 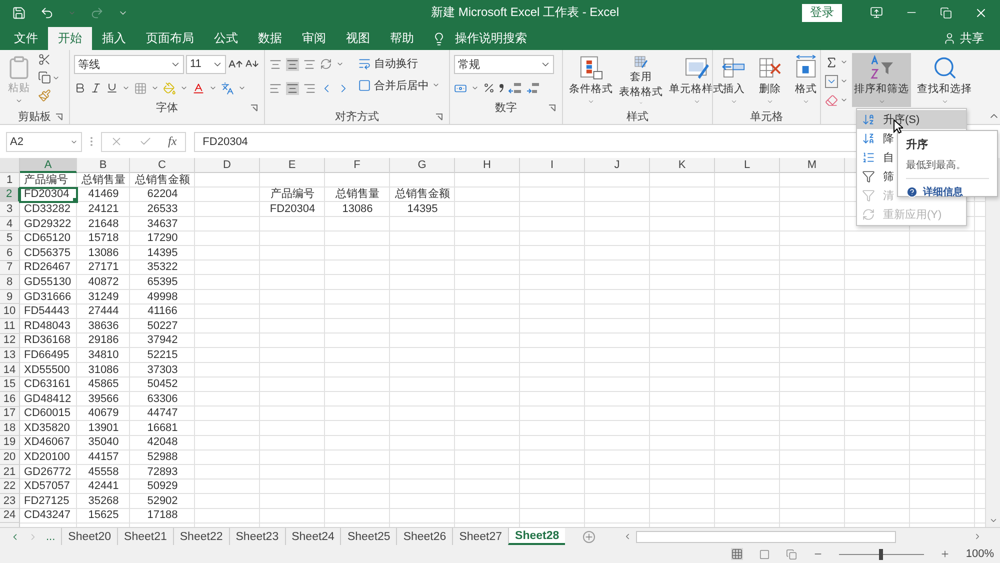 I want to click on table-cell-text: 38636, so click(x=103, y=326).